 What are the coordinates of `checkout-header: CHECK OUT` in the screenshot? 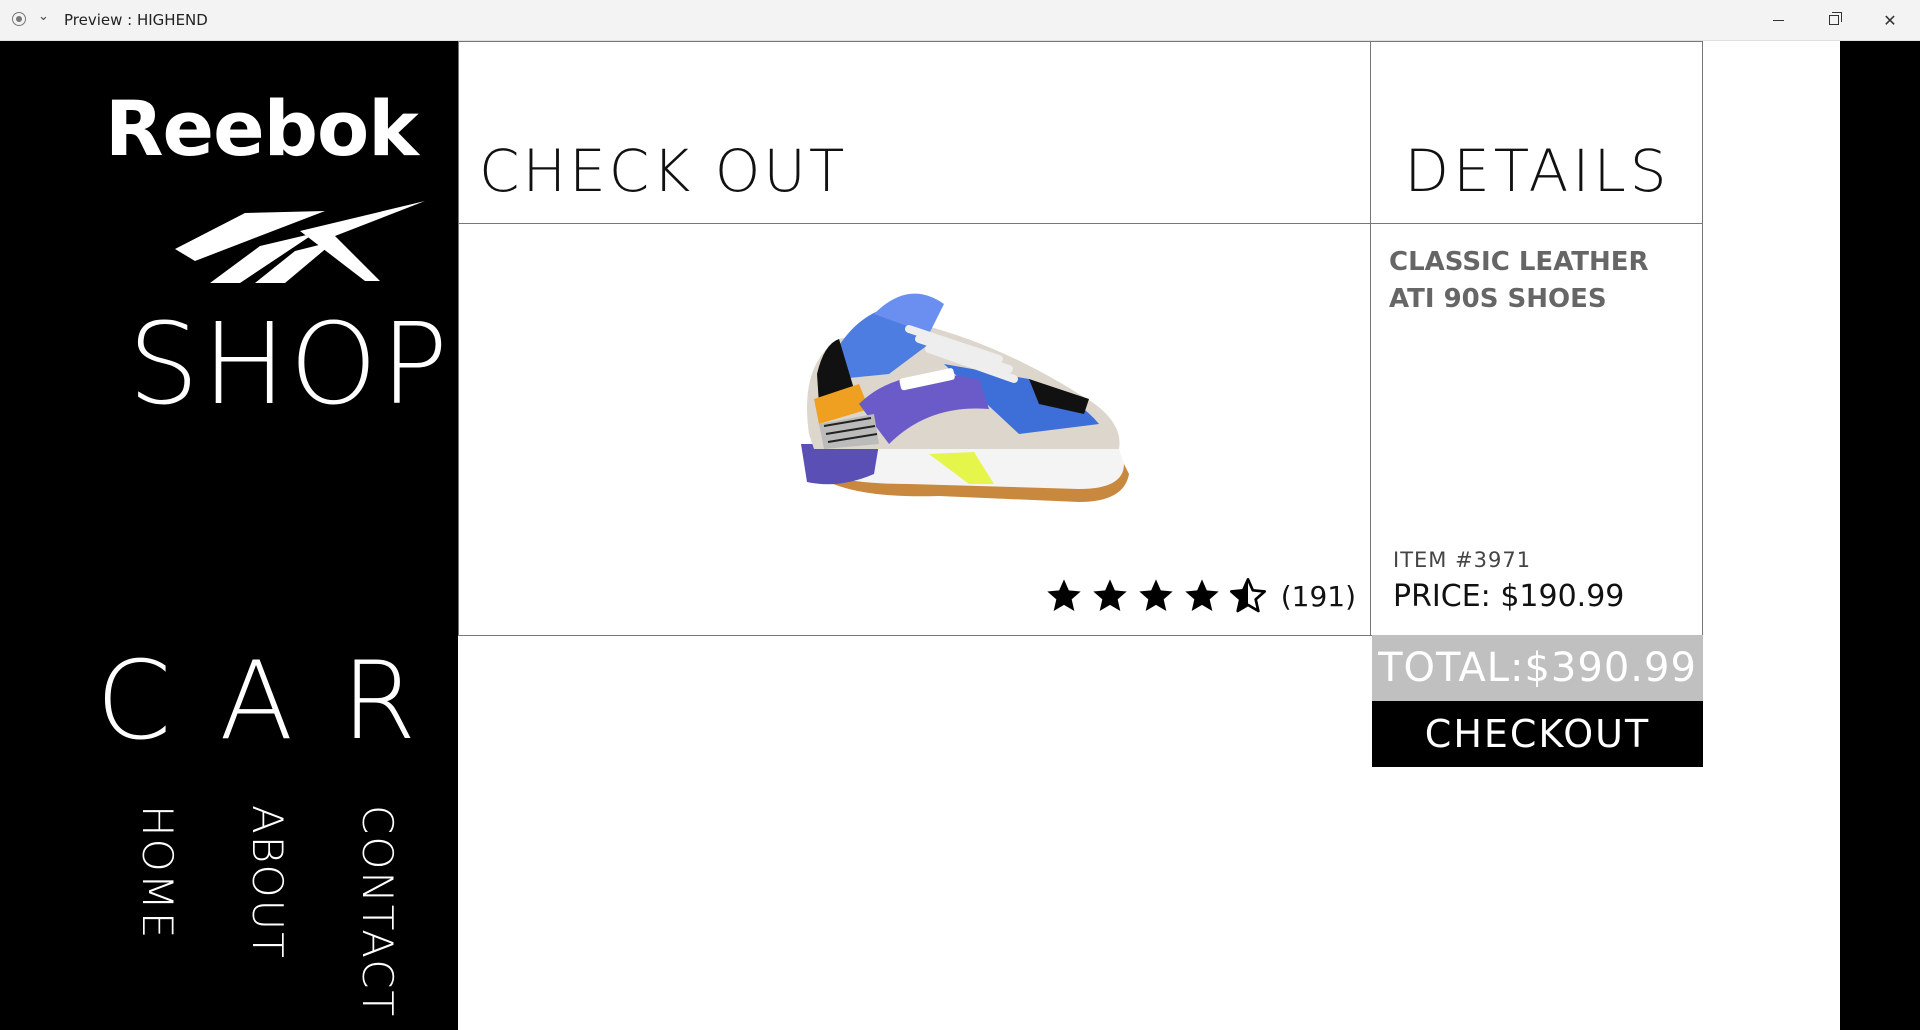 It's located at (914, 132).